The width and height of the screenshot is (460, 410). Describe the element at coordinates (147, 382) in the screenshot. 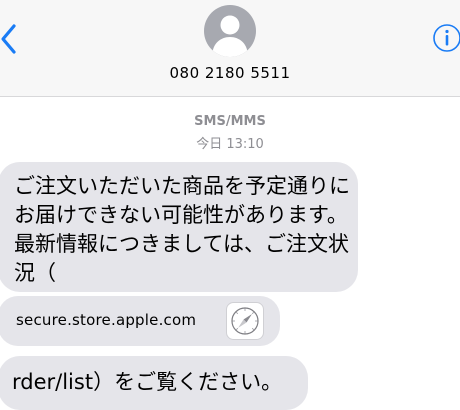

I see `message-text: rder/list）をご覧ください。` at that location.